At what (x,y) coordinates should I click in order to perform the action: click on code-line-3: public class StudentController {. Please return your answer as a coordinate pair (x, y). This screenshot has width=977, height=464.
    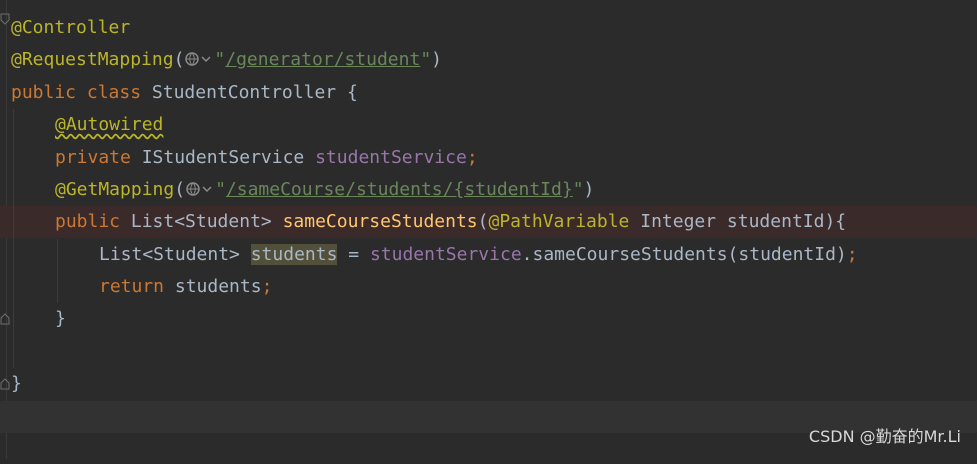
    Looking at the image, I should click on (488, 93).